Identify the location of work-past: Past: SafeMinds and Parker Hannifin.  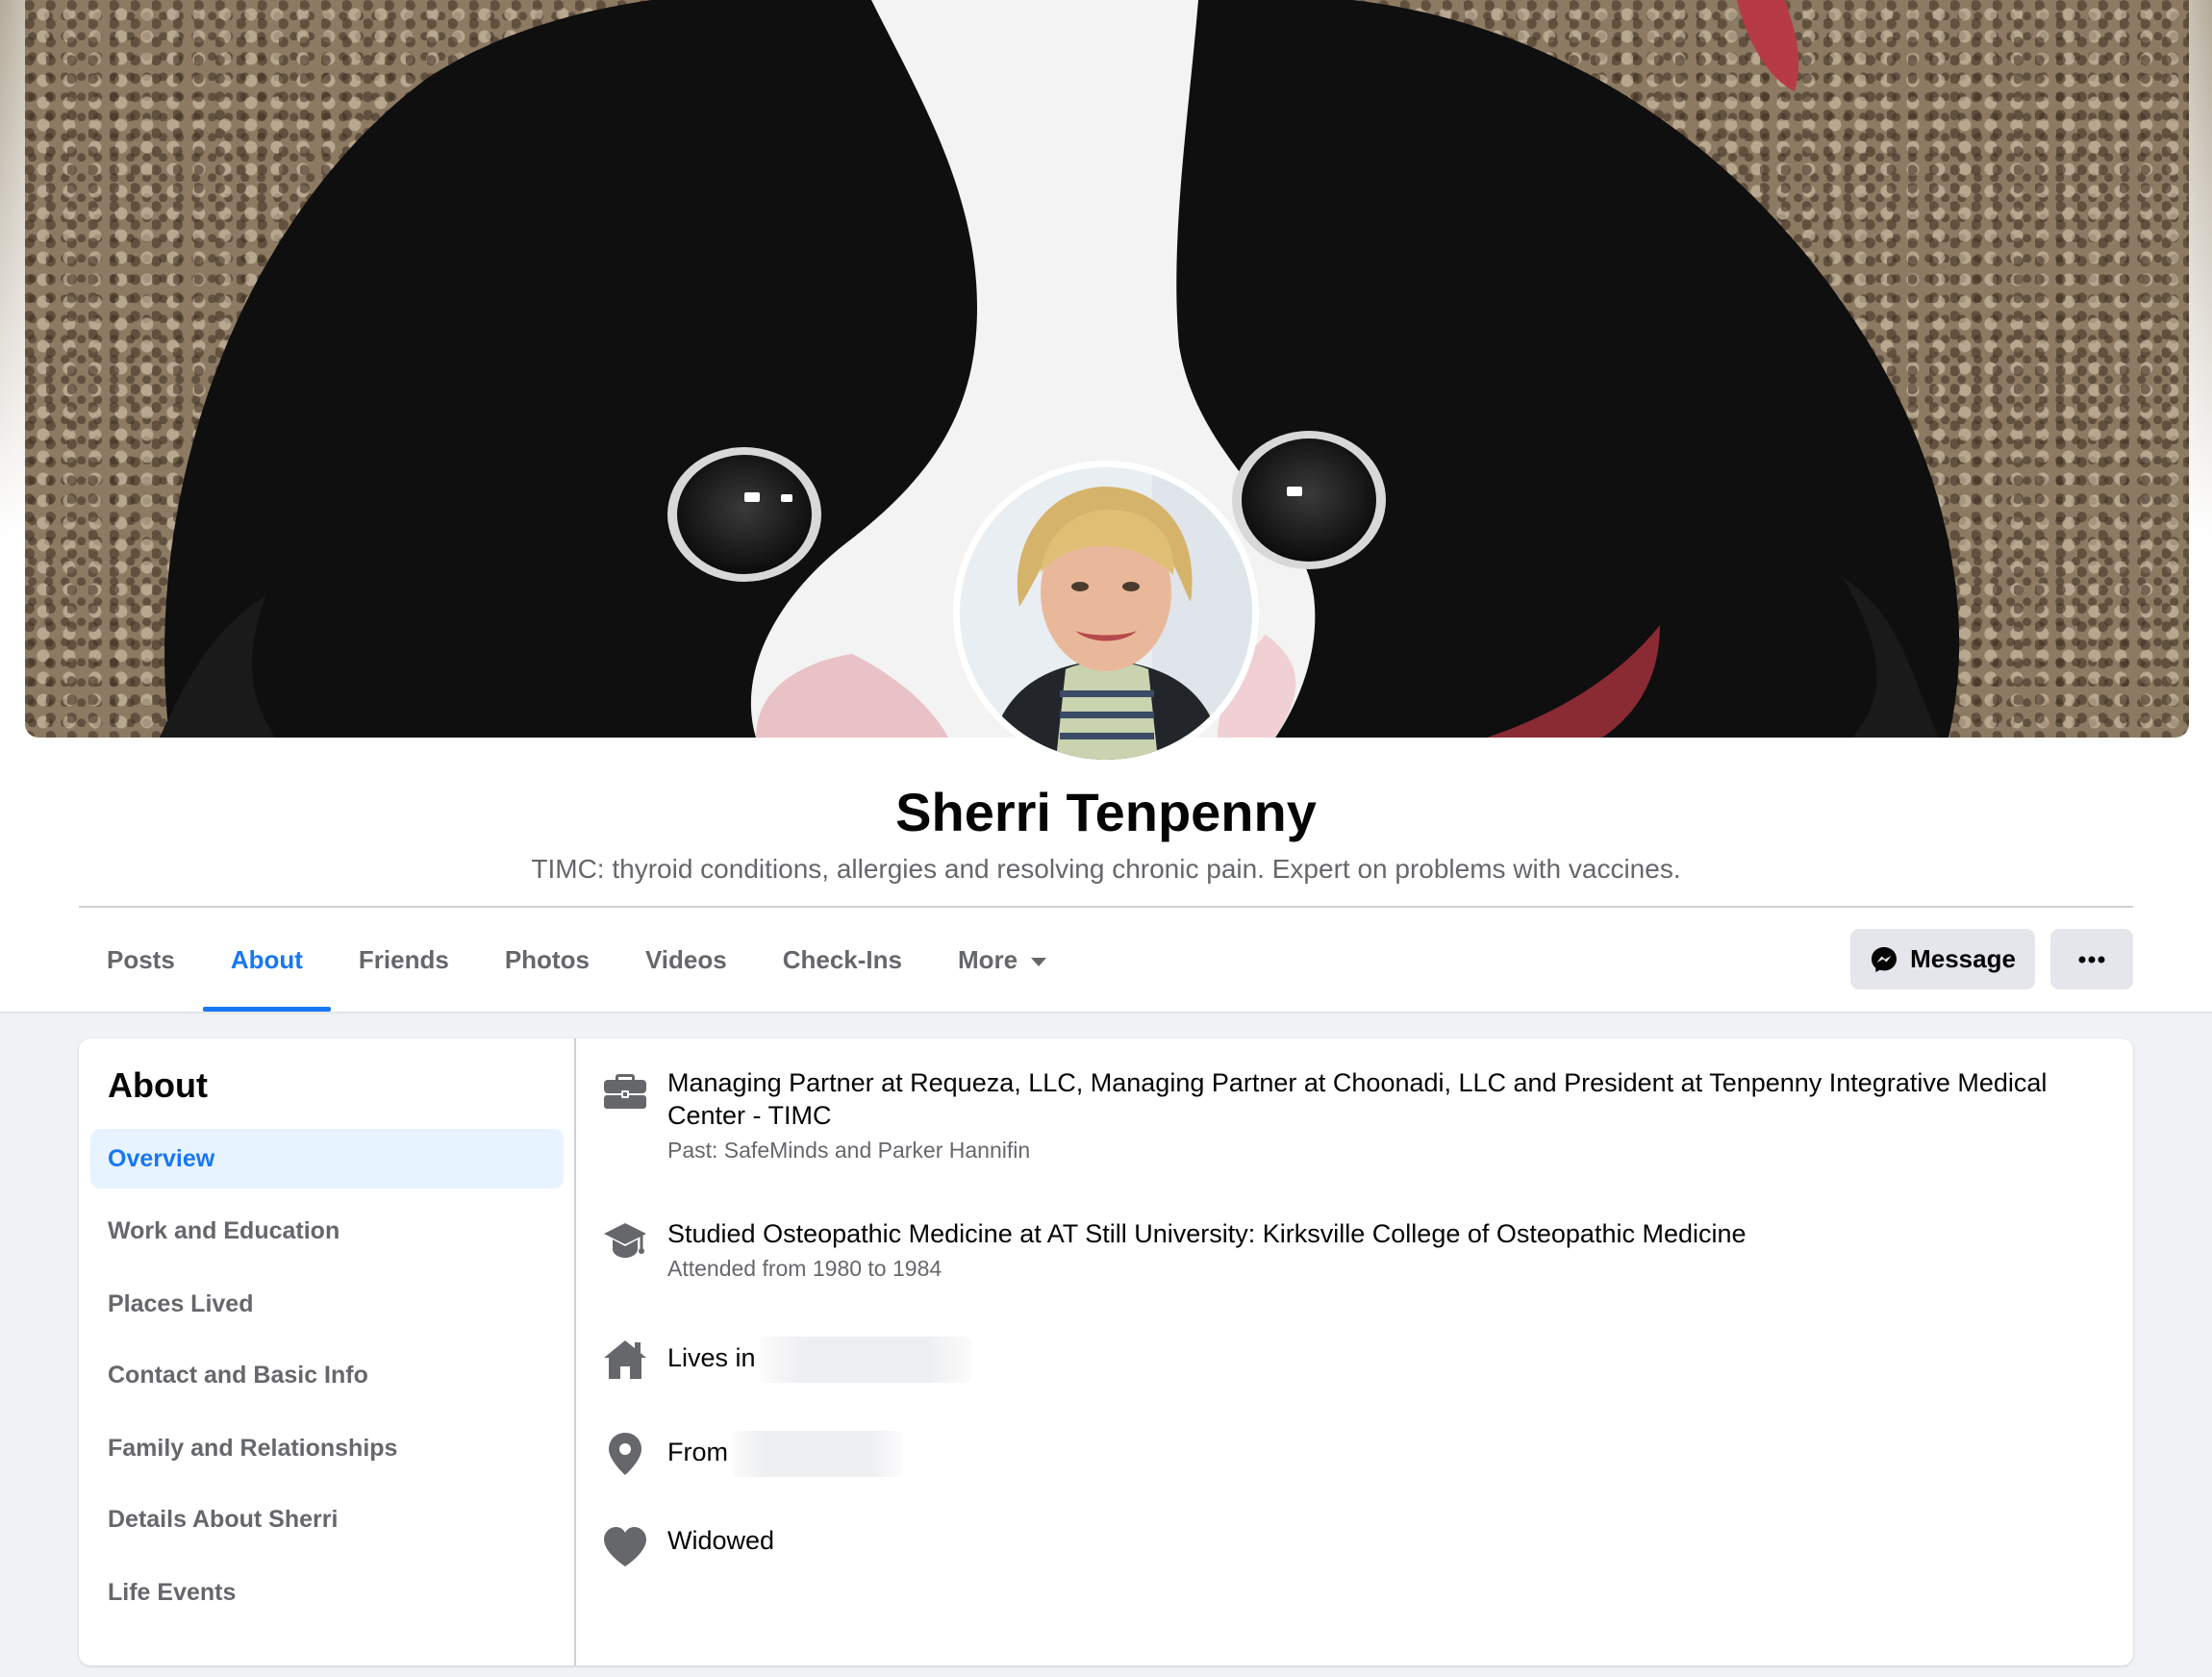
(849, 1150).